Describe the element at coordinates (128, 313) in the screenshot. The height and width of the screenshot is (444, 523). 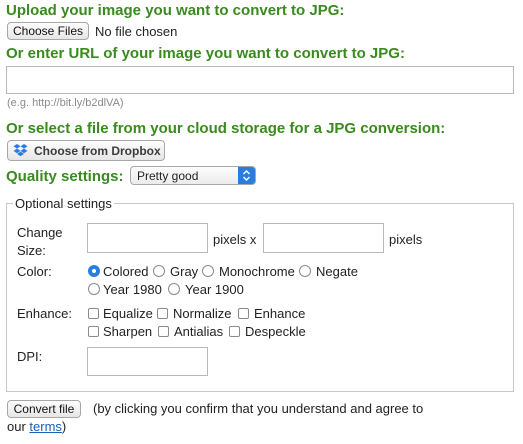
I see `enhance-option-equalize: Equalize` at that location.